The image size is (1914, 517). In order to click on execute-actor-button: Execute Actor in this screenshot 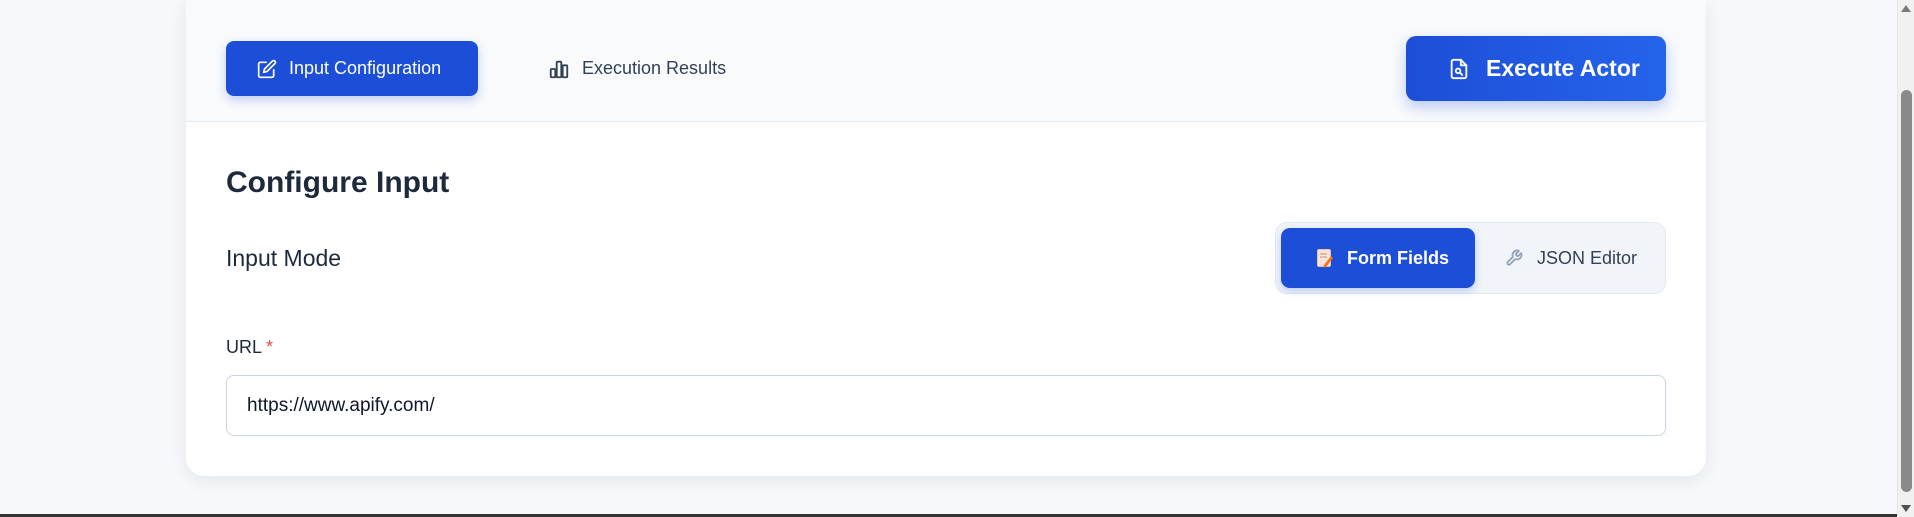, I will do `click(1536, 68)`.